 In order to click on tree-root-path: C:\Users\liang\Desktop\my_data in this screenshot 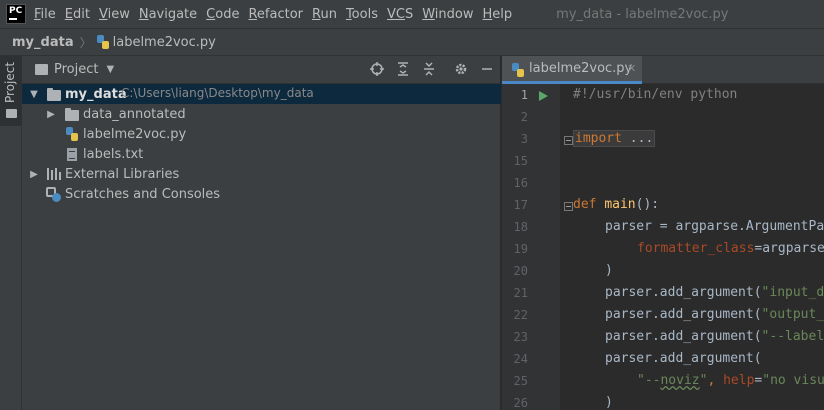, I will do `click(217, 93)`.